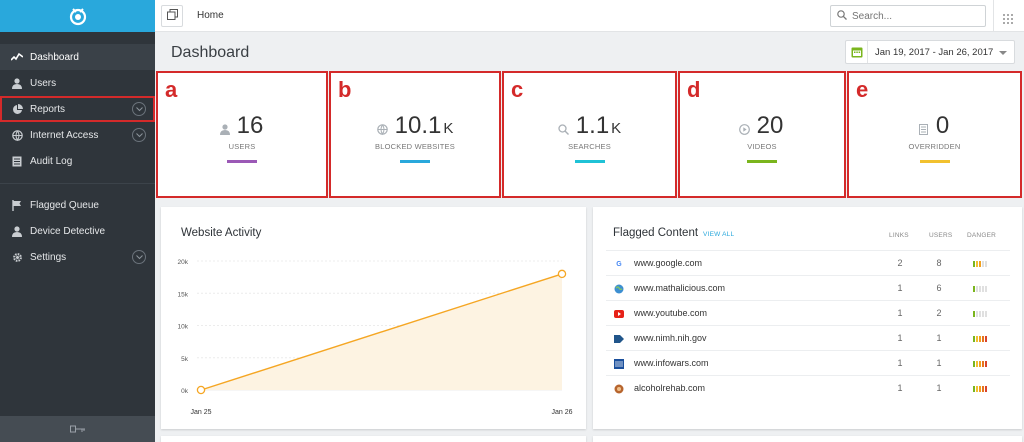 This screenshot has height=442, width=1024. Describe the element at coordinates (242, 146) in the screenshot. I see `stat-label: USERS` at that location.